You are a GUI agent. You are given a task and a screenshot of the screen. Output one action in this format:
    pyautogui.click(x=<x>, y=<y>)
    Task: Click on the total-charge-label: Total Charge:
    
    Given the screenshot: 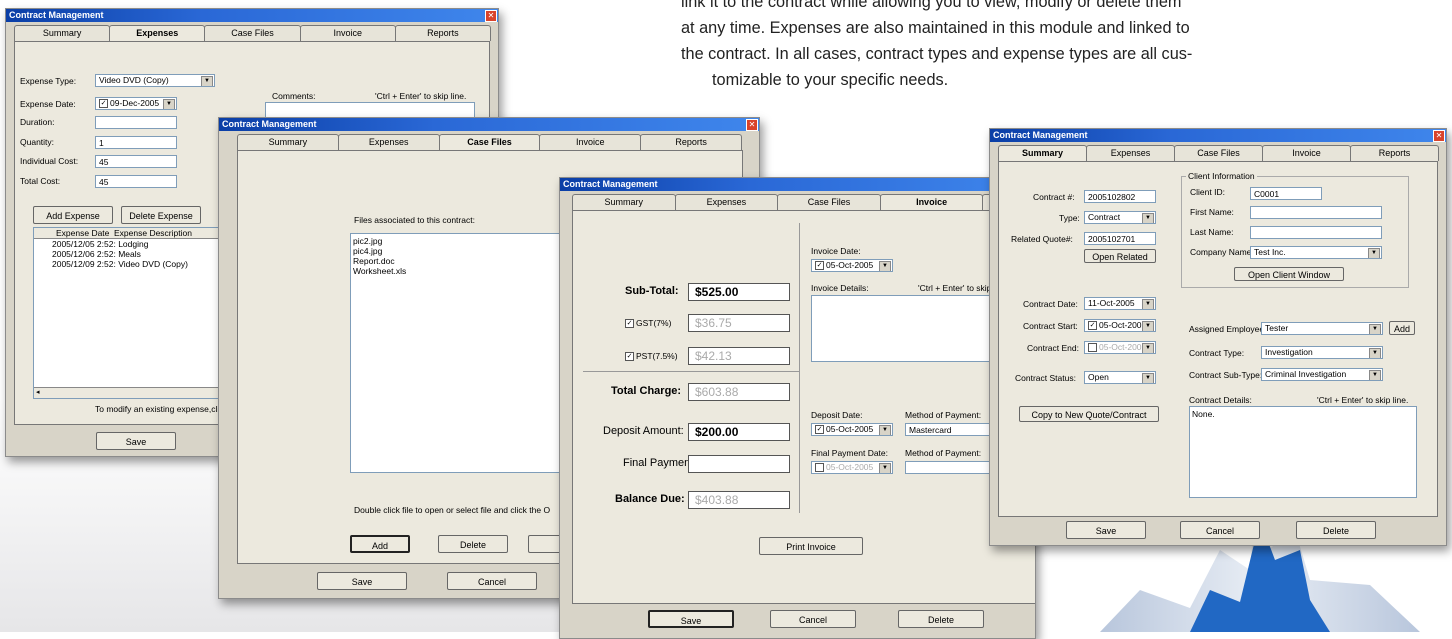 What is the action you would take?
    pyautogui.click(x=646, y=391)
    